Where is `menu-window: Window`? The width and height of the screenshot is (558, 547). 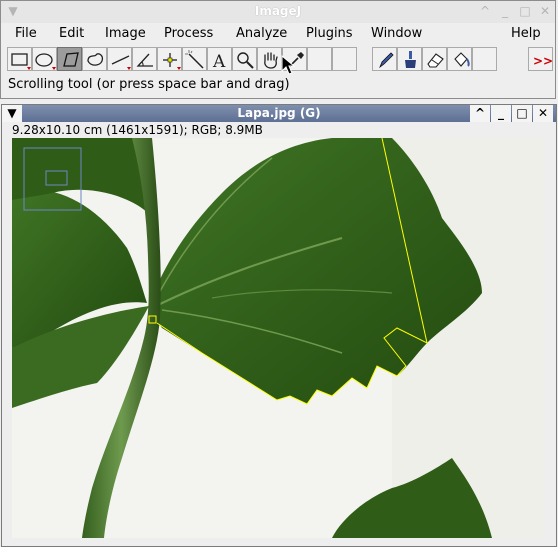 menu-window: Window is located at coordinates (396, 33).